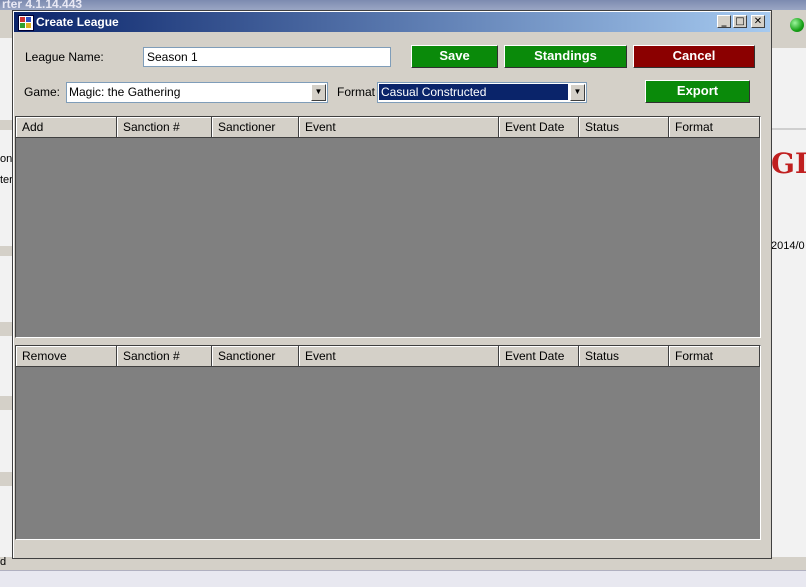 The width and height of the screenshot is (806, 587). Describe the element at coordinates (6, 298) in the screenshot. I see `background-app-left-panel` at that location.